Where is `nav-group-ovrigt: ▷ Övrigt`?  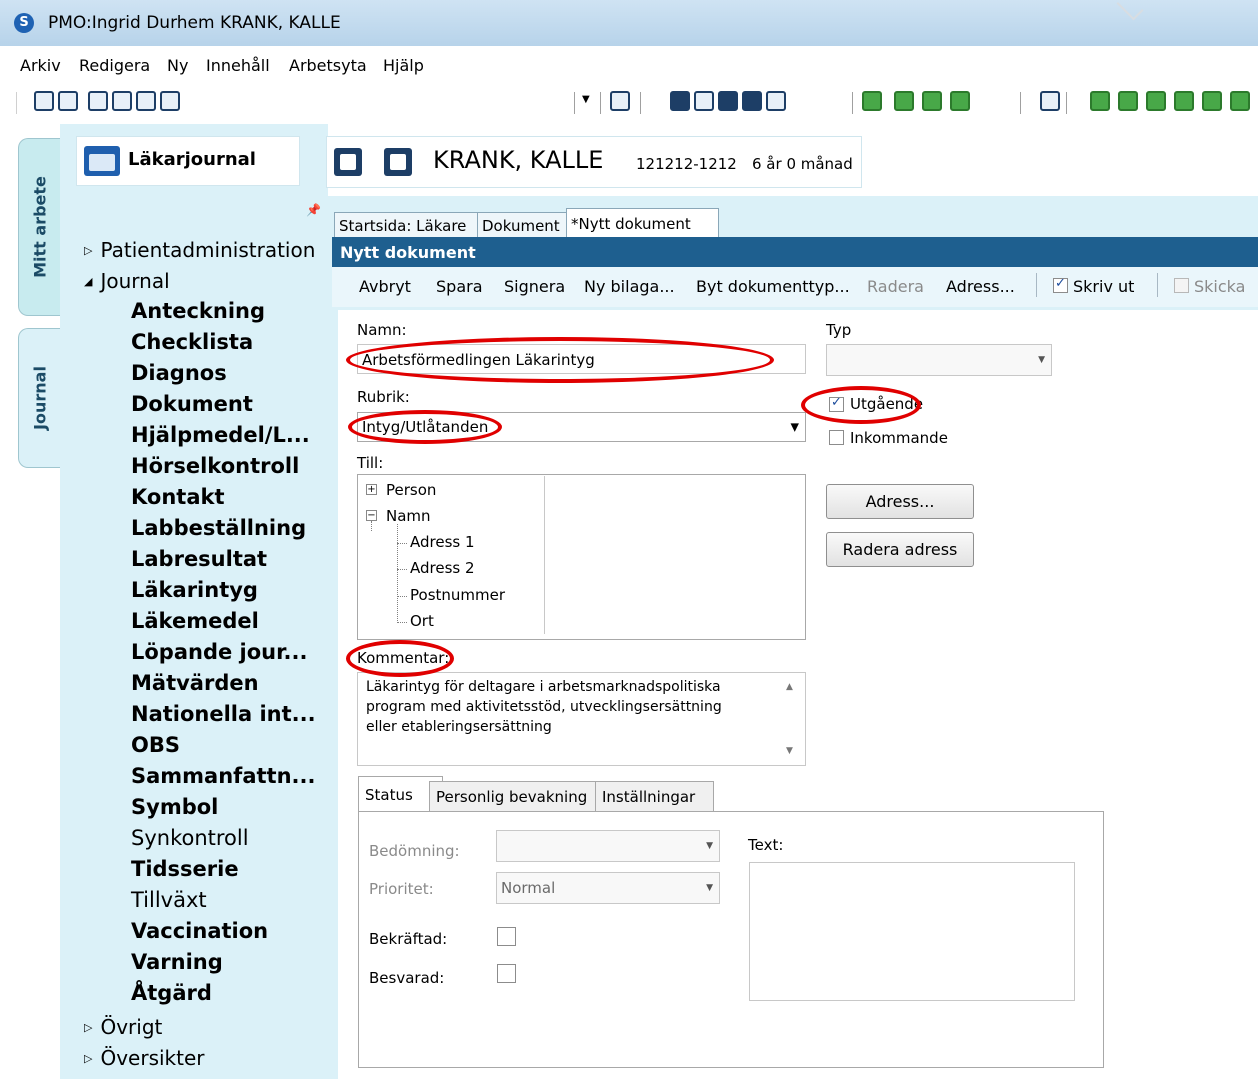 nav-group-ovrigt: ▷ Övrigt is located at coordinates (123, 1027).